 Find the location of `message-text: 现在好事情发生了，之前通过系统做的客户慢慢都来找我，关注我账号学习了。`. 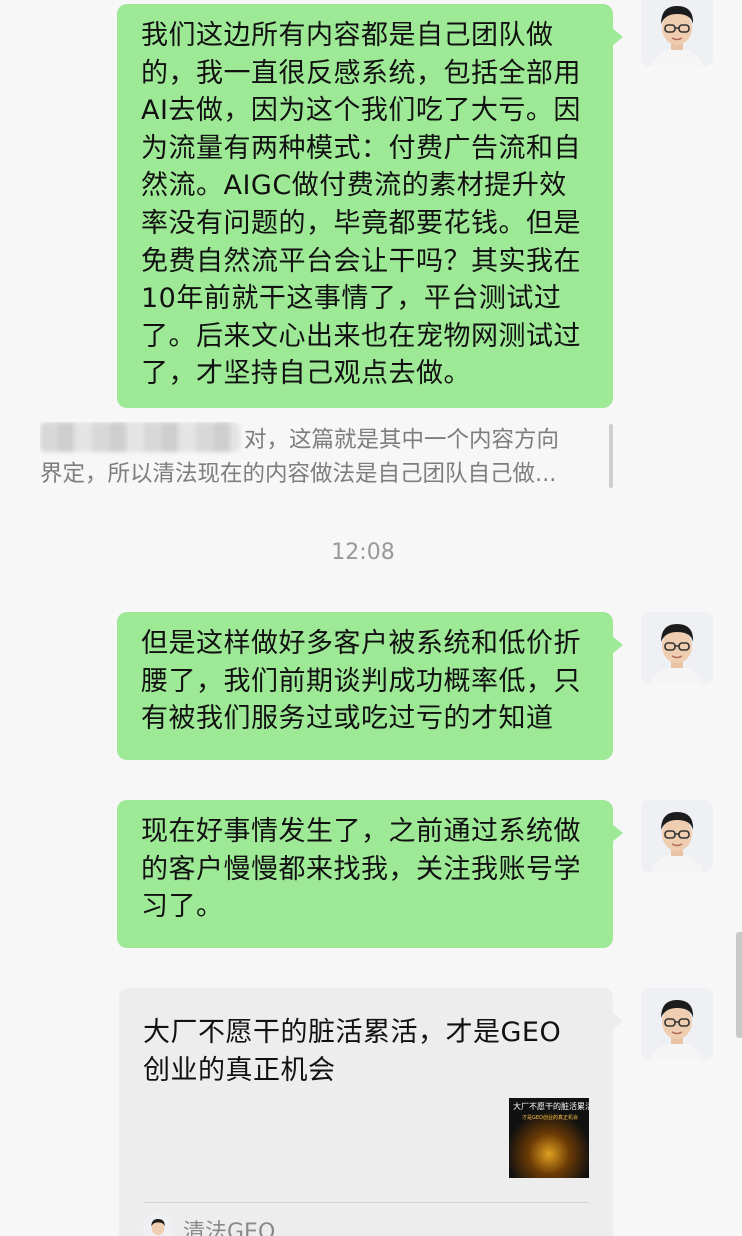

message-text: 现在好事情发生了，之前通过系统做的客户慢慢都来找我，关注我账号学习了。 is located at coordinates (361, 869).